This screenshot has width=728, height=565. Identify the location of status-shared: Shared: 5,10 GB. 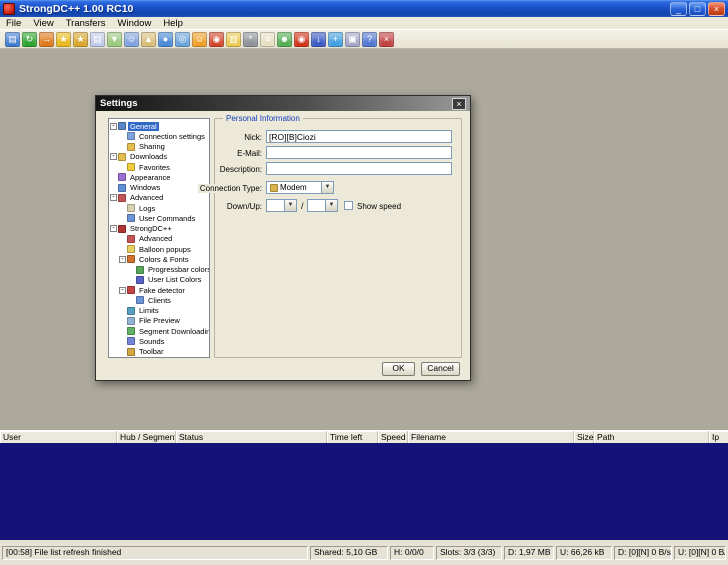
(349, 553).